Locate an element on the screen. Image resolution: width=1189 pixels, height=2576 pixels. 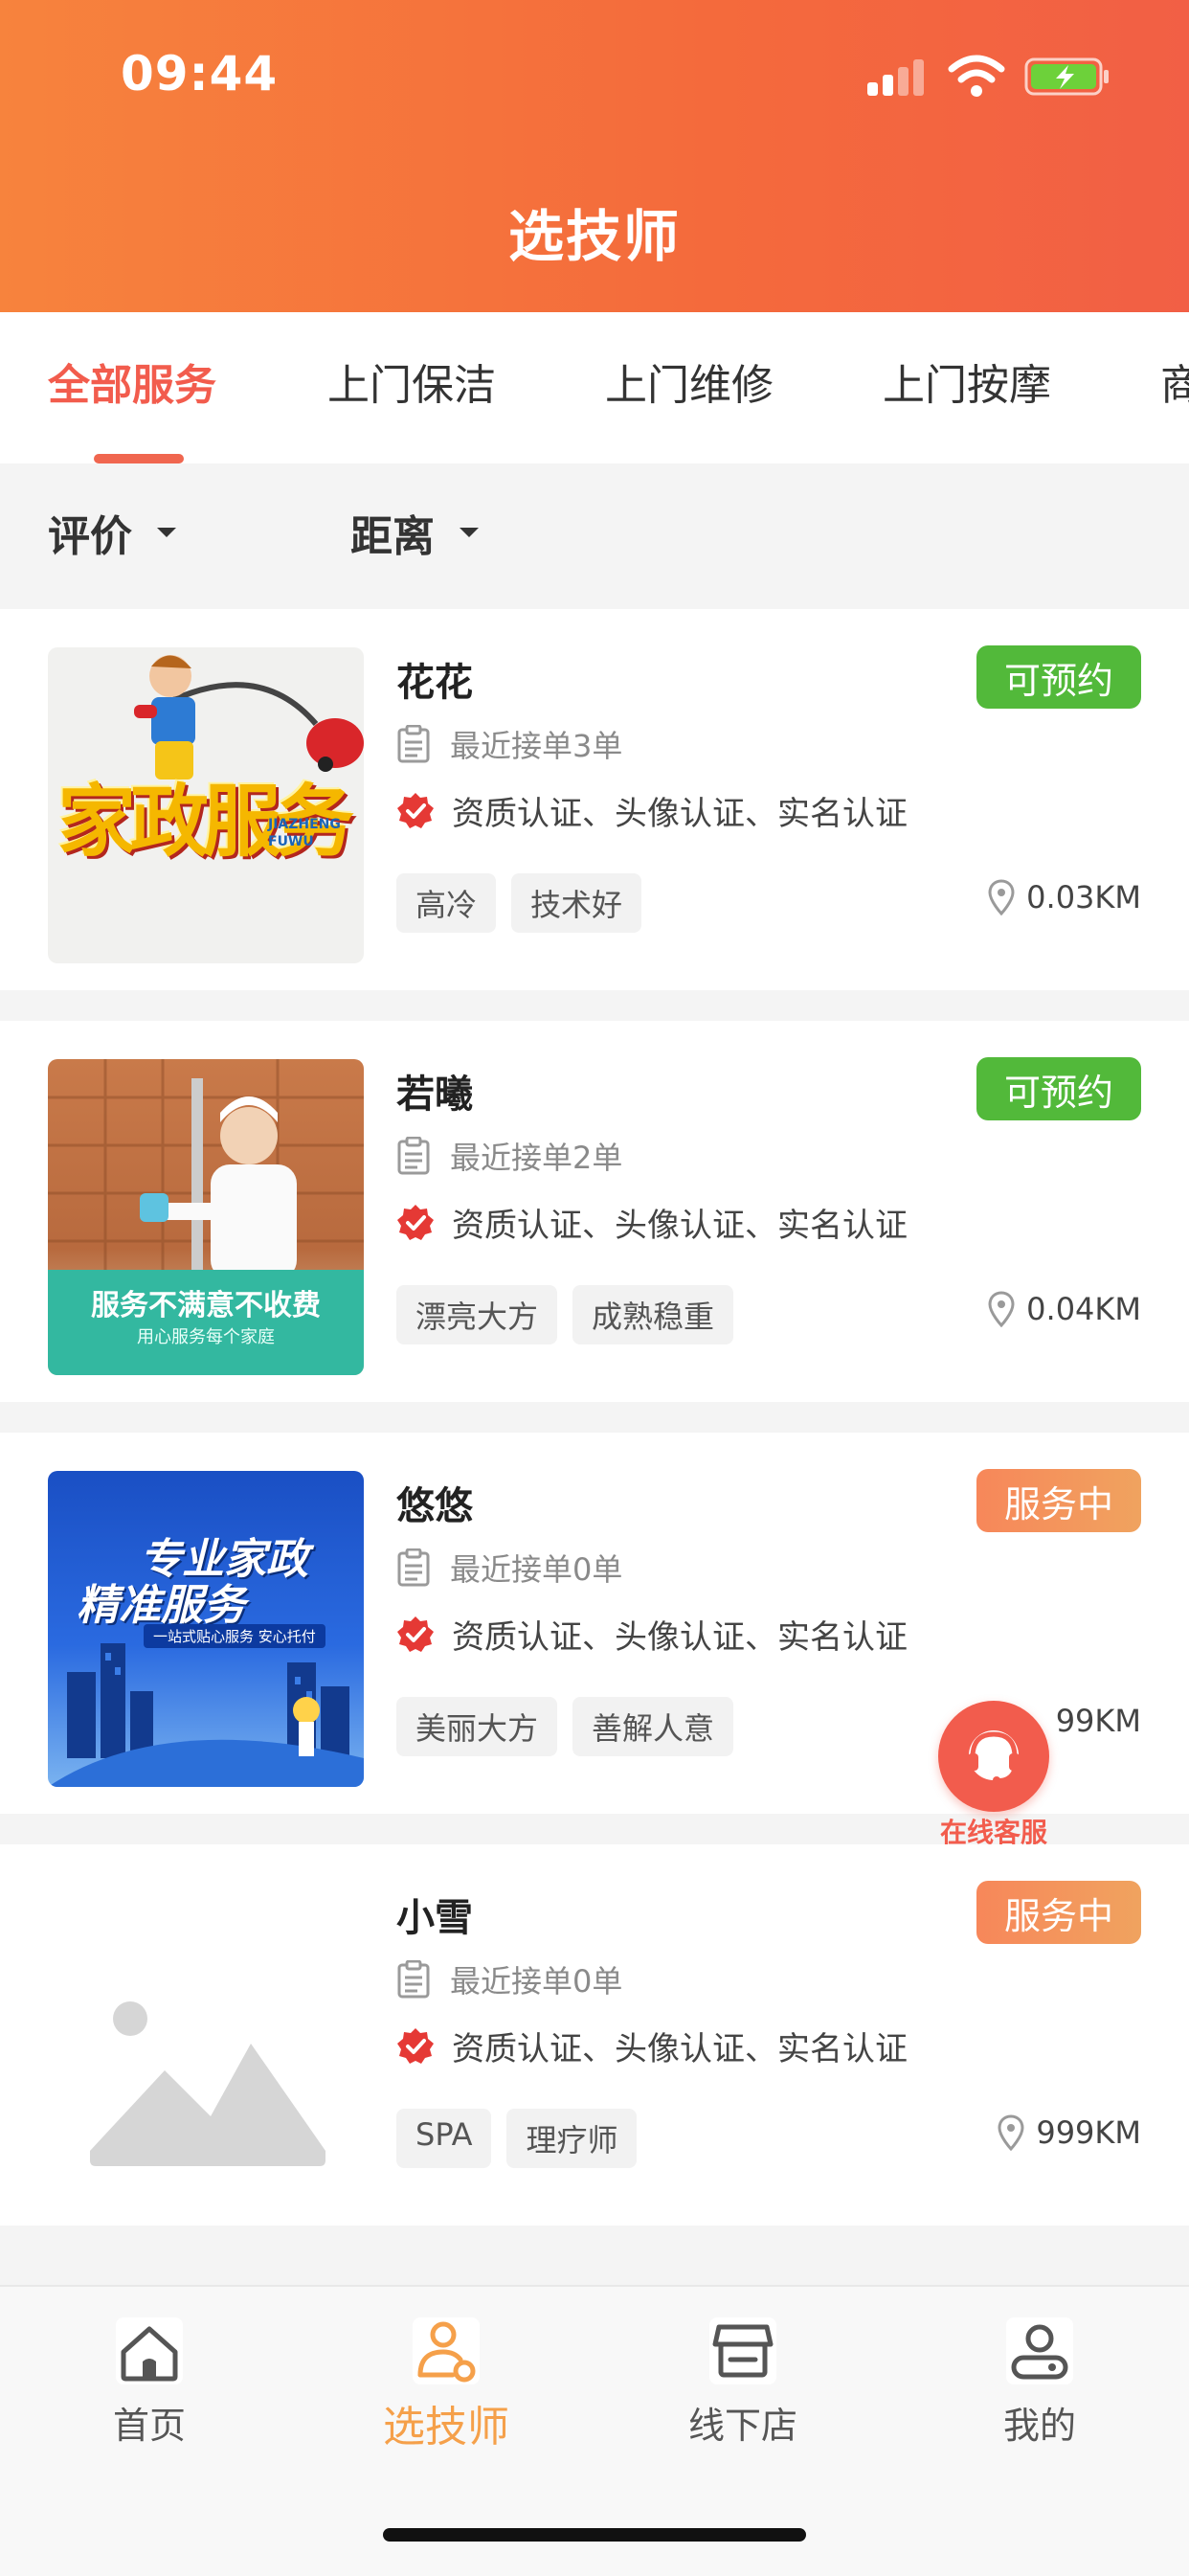
nav-stores: 线下店 is located at coordinates (743, 2382).